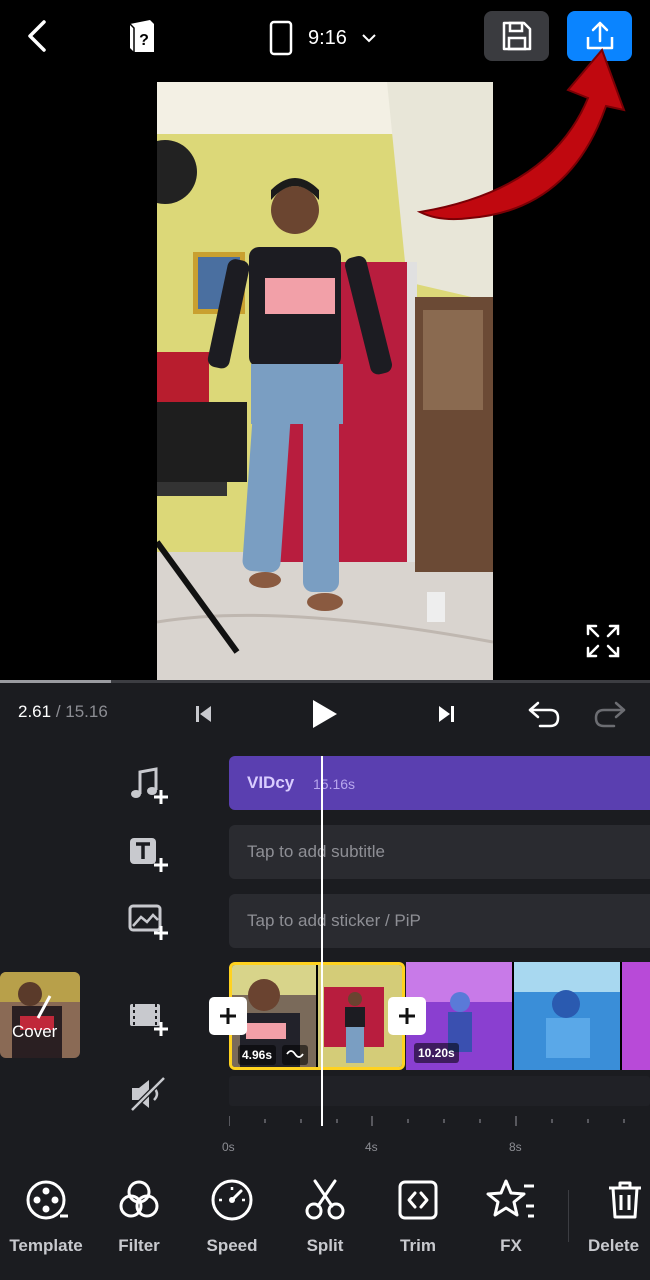 The image size is (650, 1280). Describe the element at coordinates (149, 1018) in the screenshot. I see `add-clip-icon` at that location.